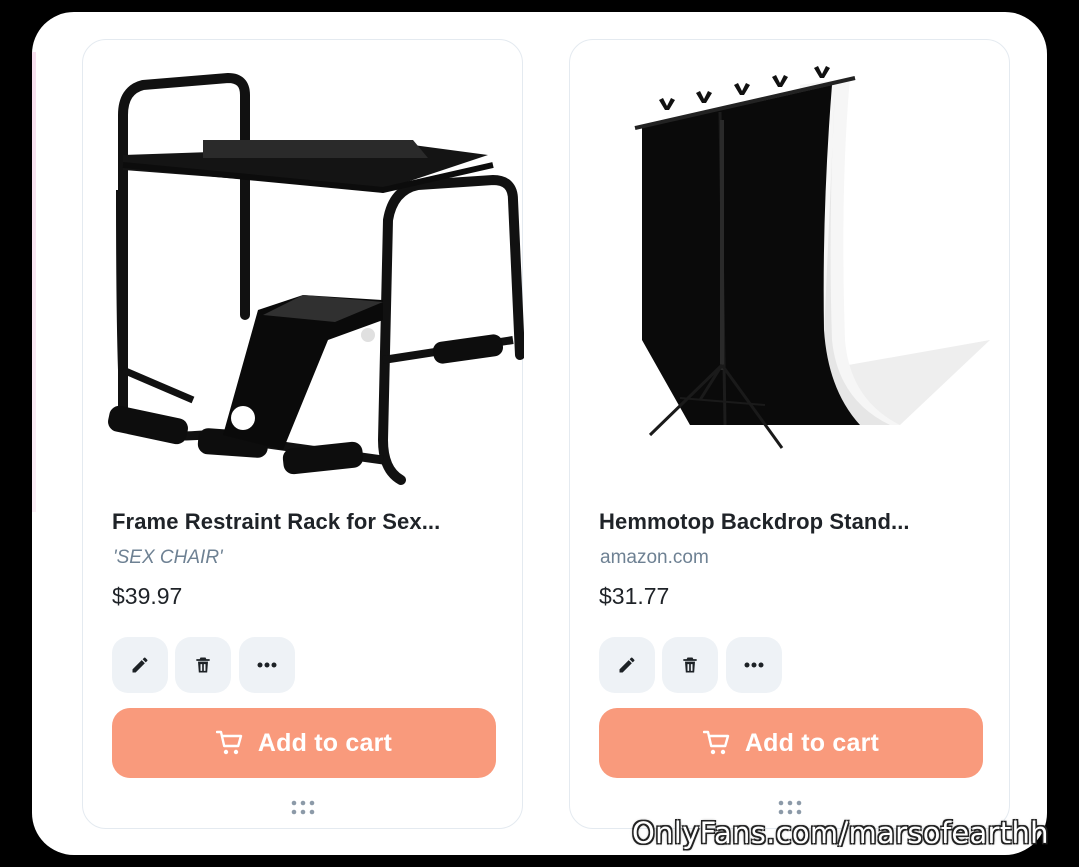 The height and width of the screenshot is (867, 1079). Describe the element at coordinates (812, 257) in the screenshot. I see `backdrop-stand-image` at that location.